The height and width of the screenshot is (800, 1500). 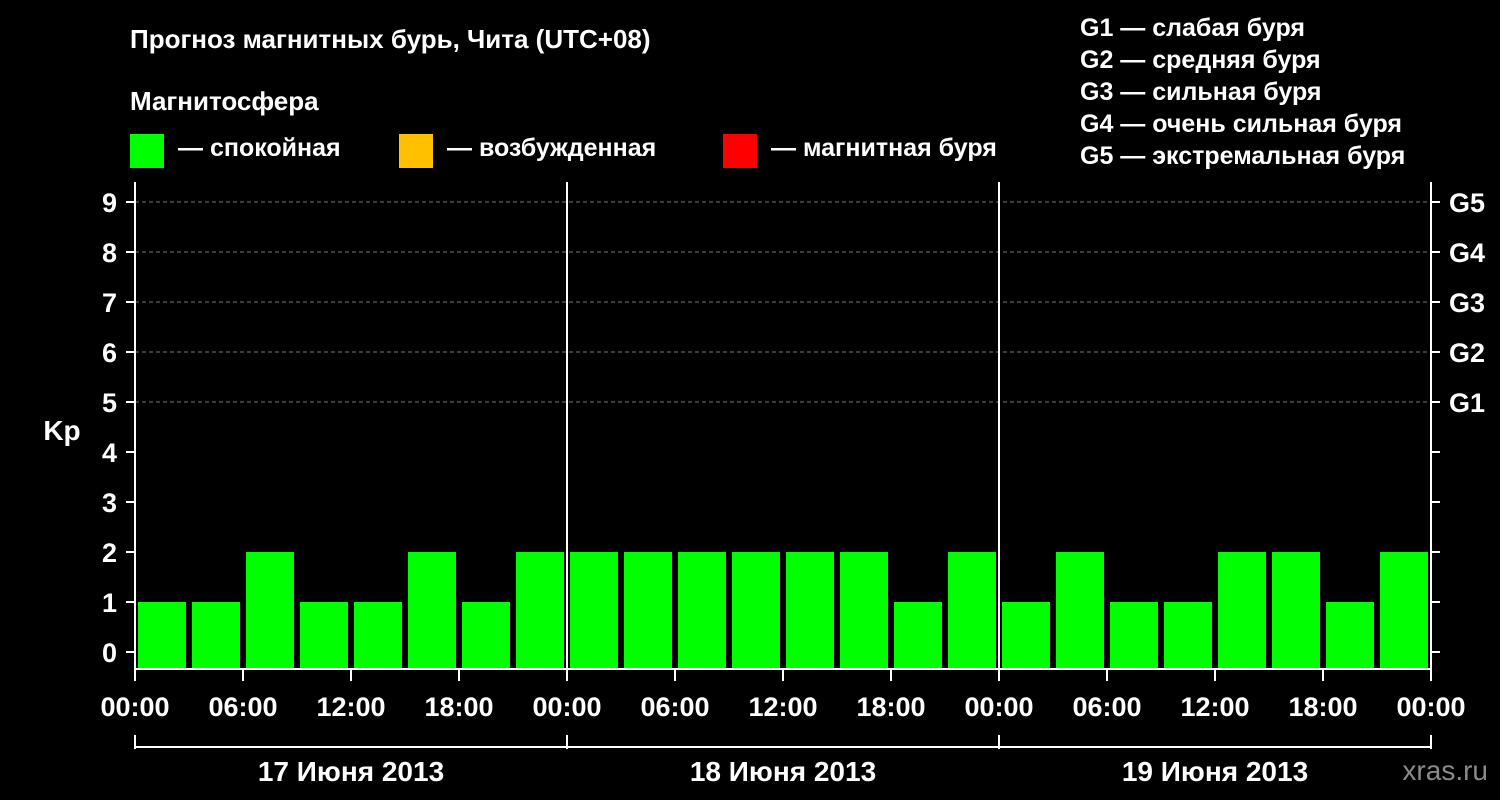 I want to click on day-label: 18 Июня 2013, so click(x=783, y=771).